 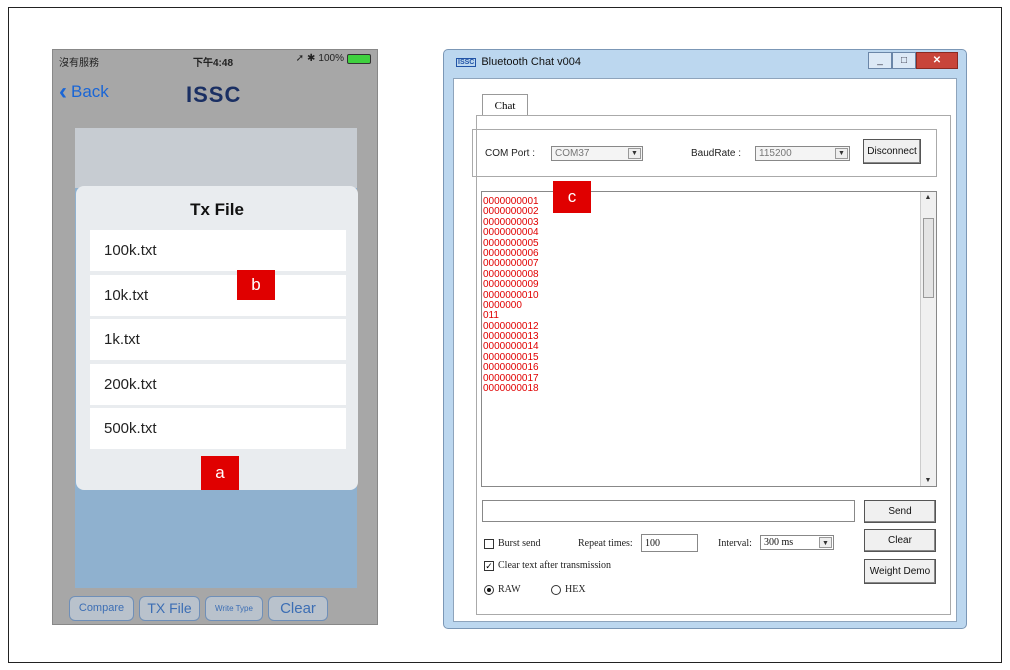 What do you see at coordinates (668, 511) in the screenshot?
I see `send-text-input` at bounding box center [668, 511].